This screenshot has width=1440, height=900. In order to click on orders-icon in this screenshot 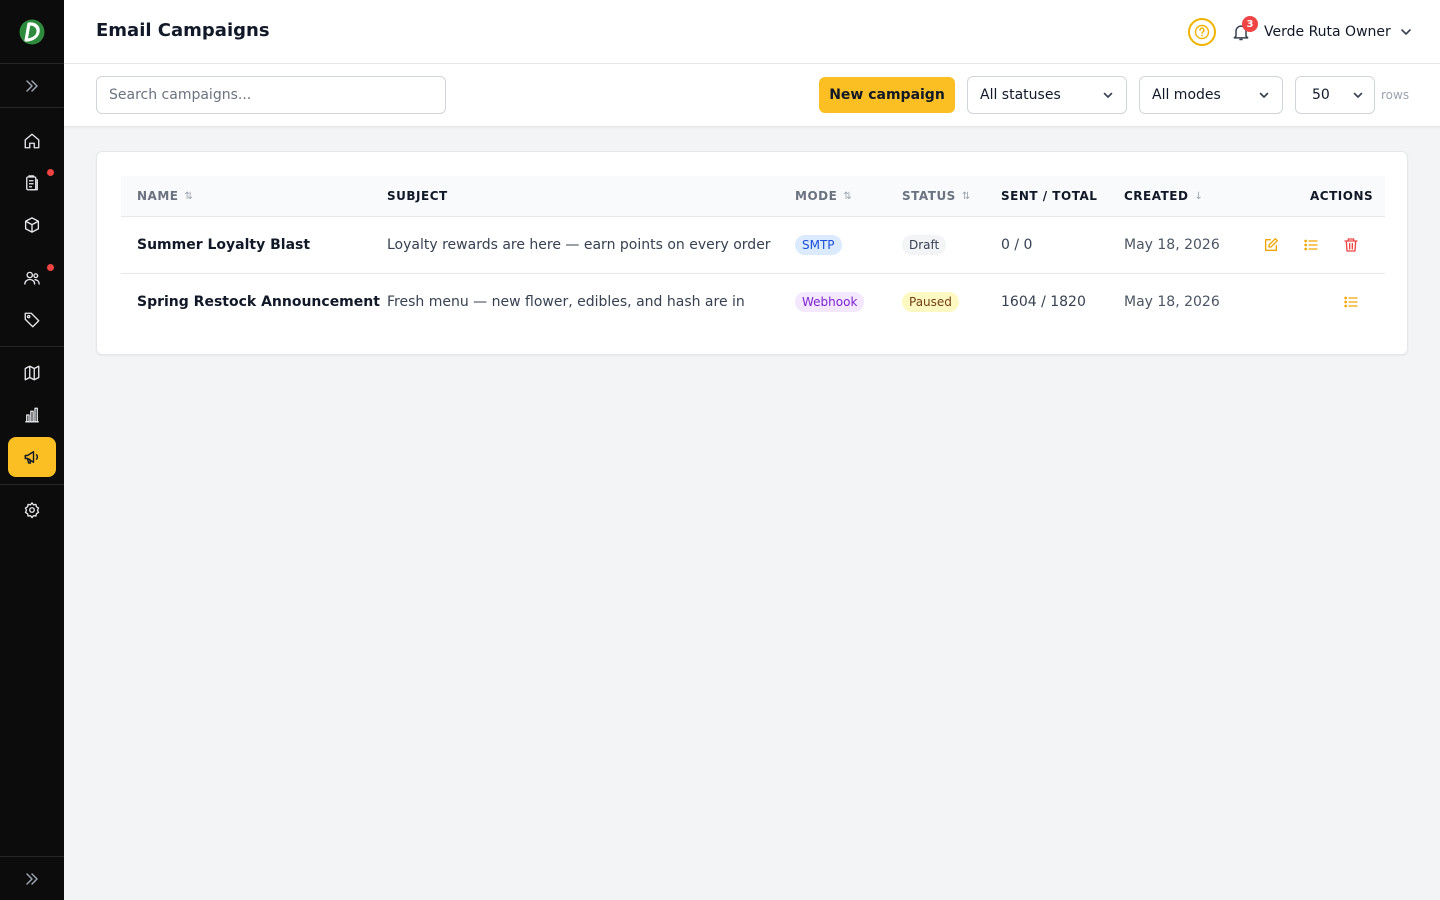, I will do `click(32, 183)`.